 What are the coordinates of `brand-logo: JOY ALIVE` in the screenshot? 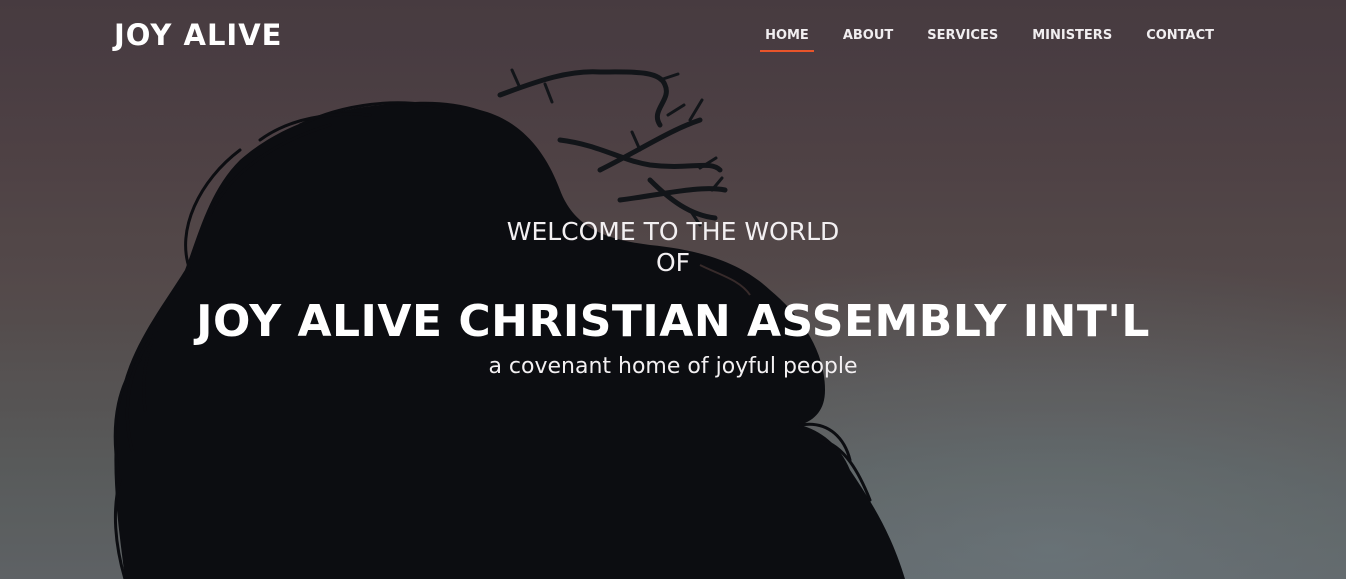 It's located at (198, 35).